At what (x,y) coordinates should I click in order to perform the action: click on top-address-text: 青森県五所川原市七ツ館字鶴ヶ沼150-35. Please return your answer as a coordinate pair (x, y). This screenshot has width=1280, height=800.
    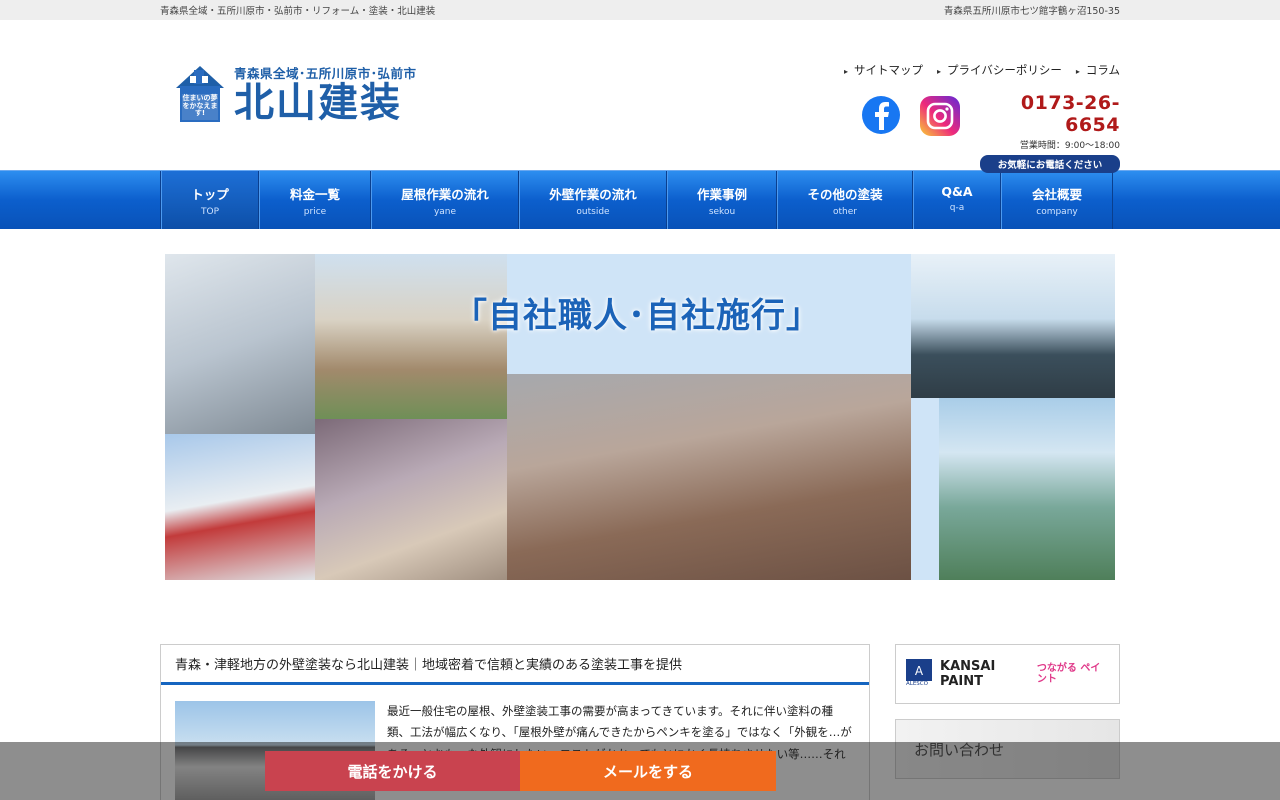
    Looking at the image, I should click on (1031, 11).